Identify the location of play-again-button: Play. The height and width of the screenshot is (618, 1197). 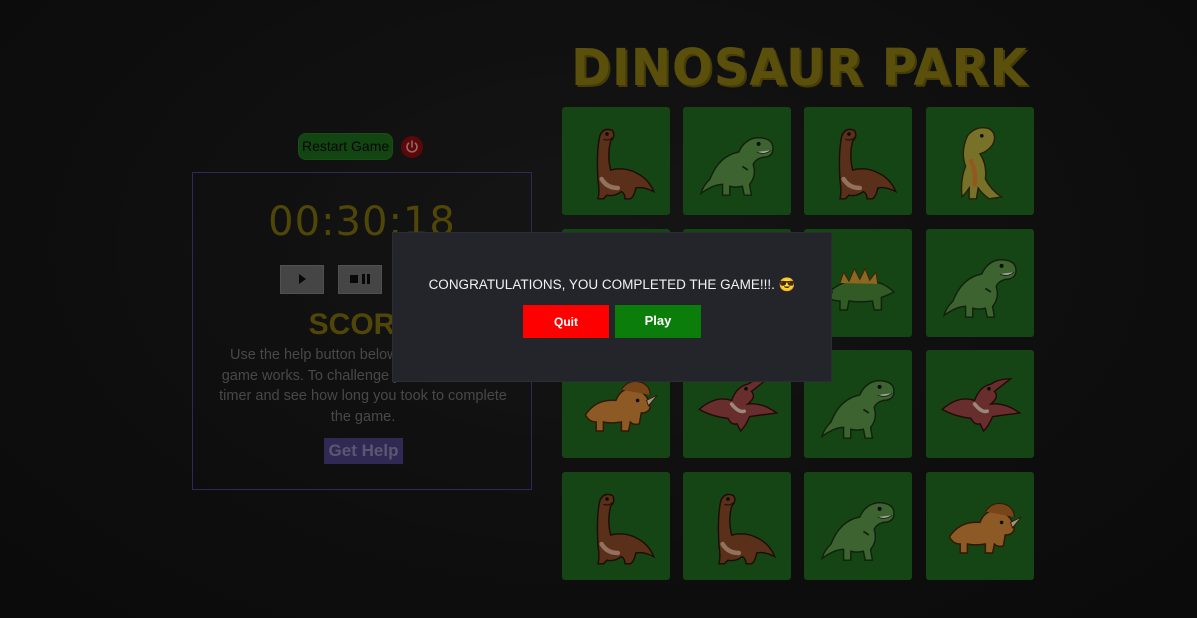
(658, 321).